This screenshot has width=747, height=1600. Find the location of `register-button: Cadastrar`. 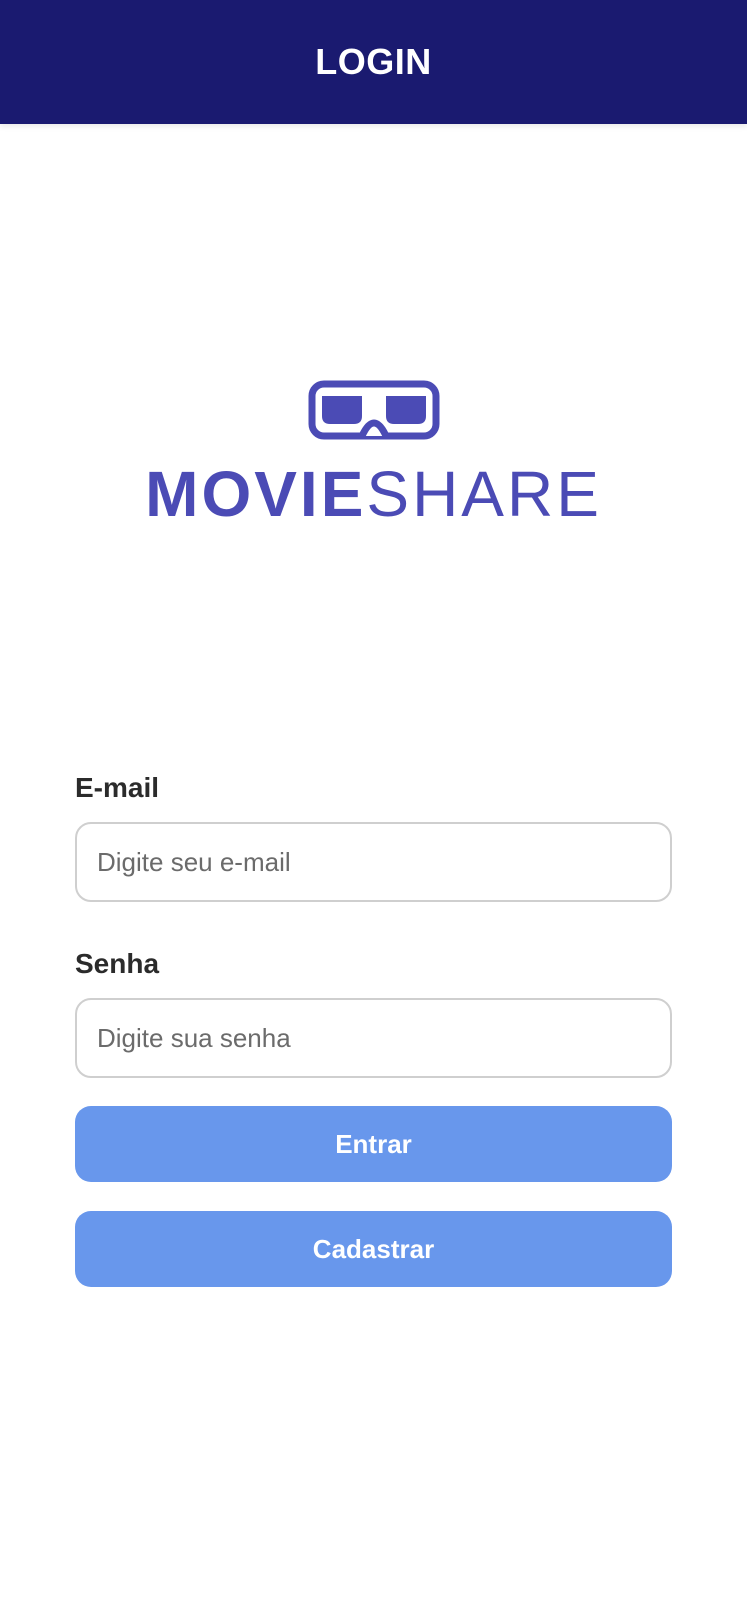

register-button: Cadastrar is located at coordinates (373, 1249).